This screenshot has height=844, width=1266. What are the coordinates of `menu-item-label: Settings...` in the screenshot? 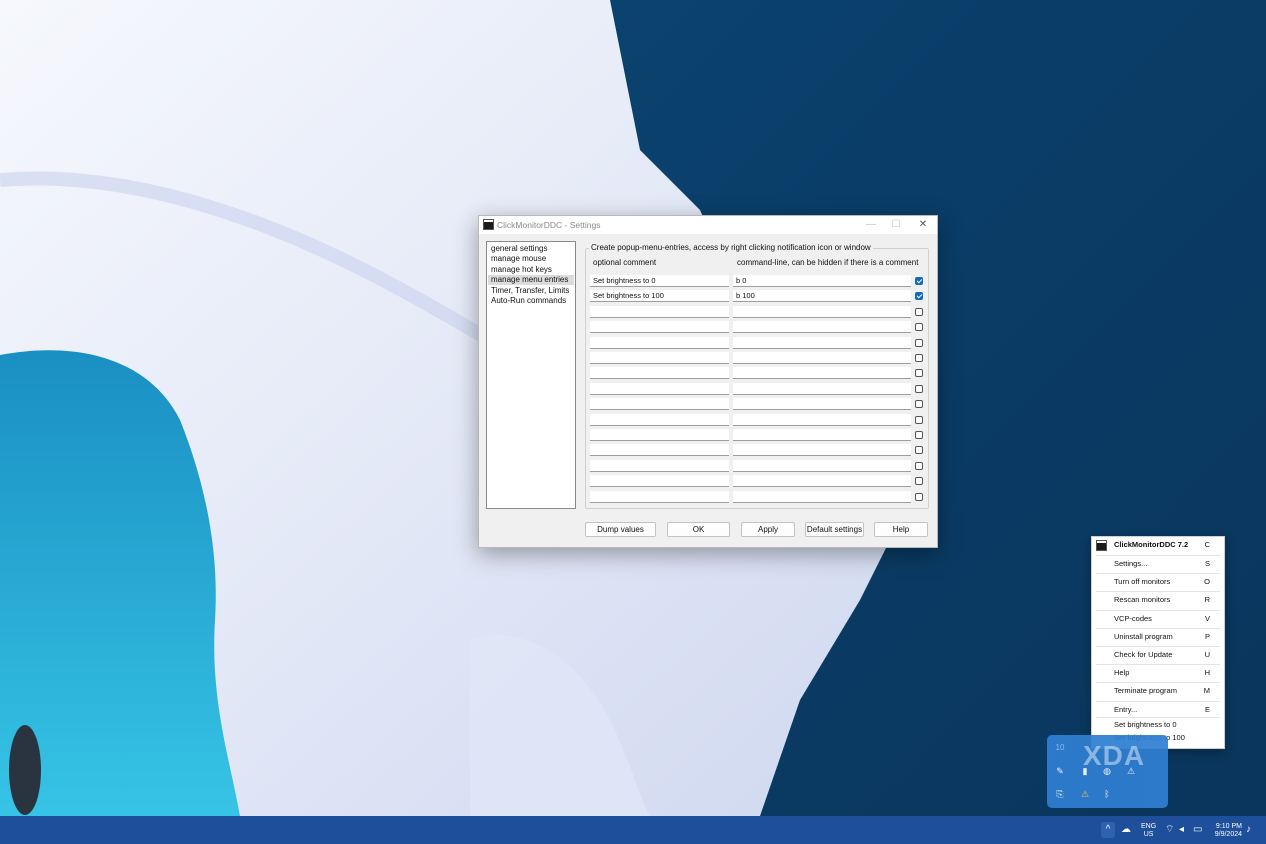 It's located at (1131, 563).